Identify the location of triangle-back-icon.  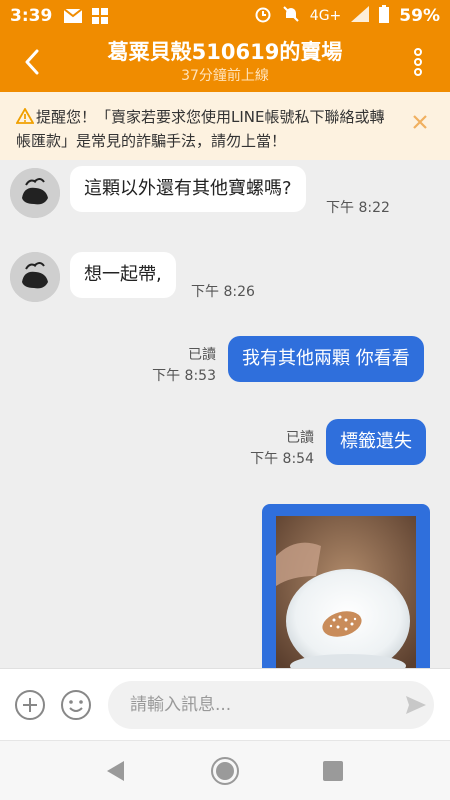
(115, 771).